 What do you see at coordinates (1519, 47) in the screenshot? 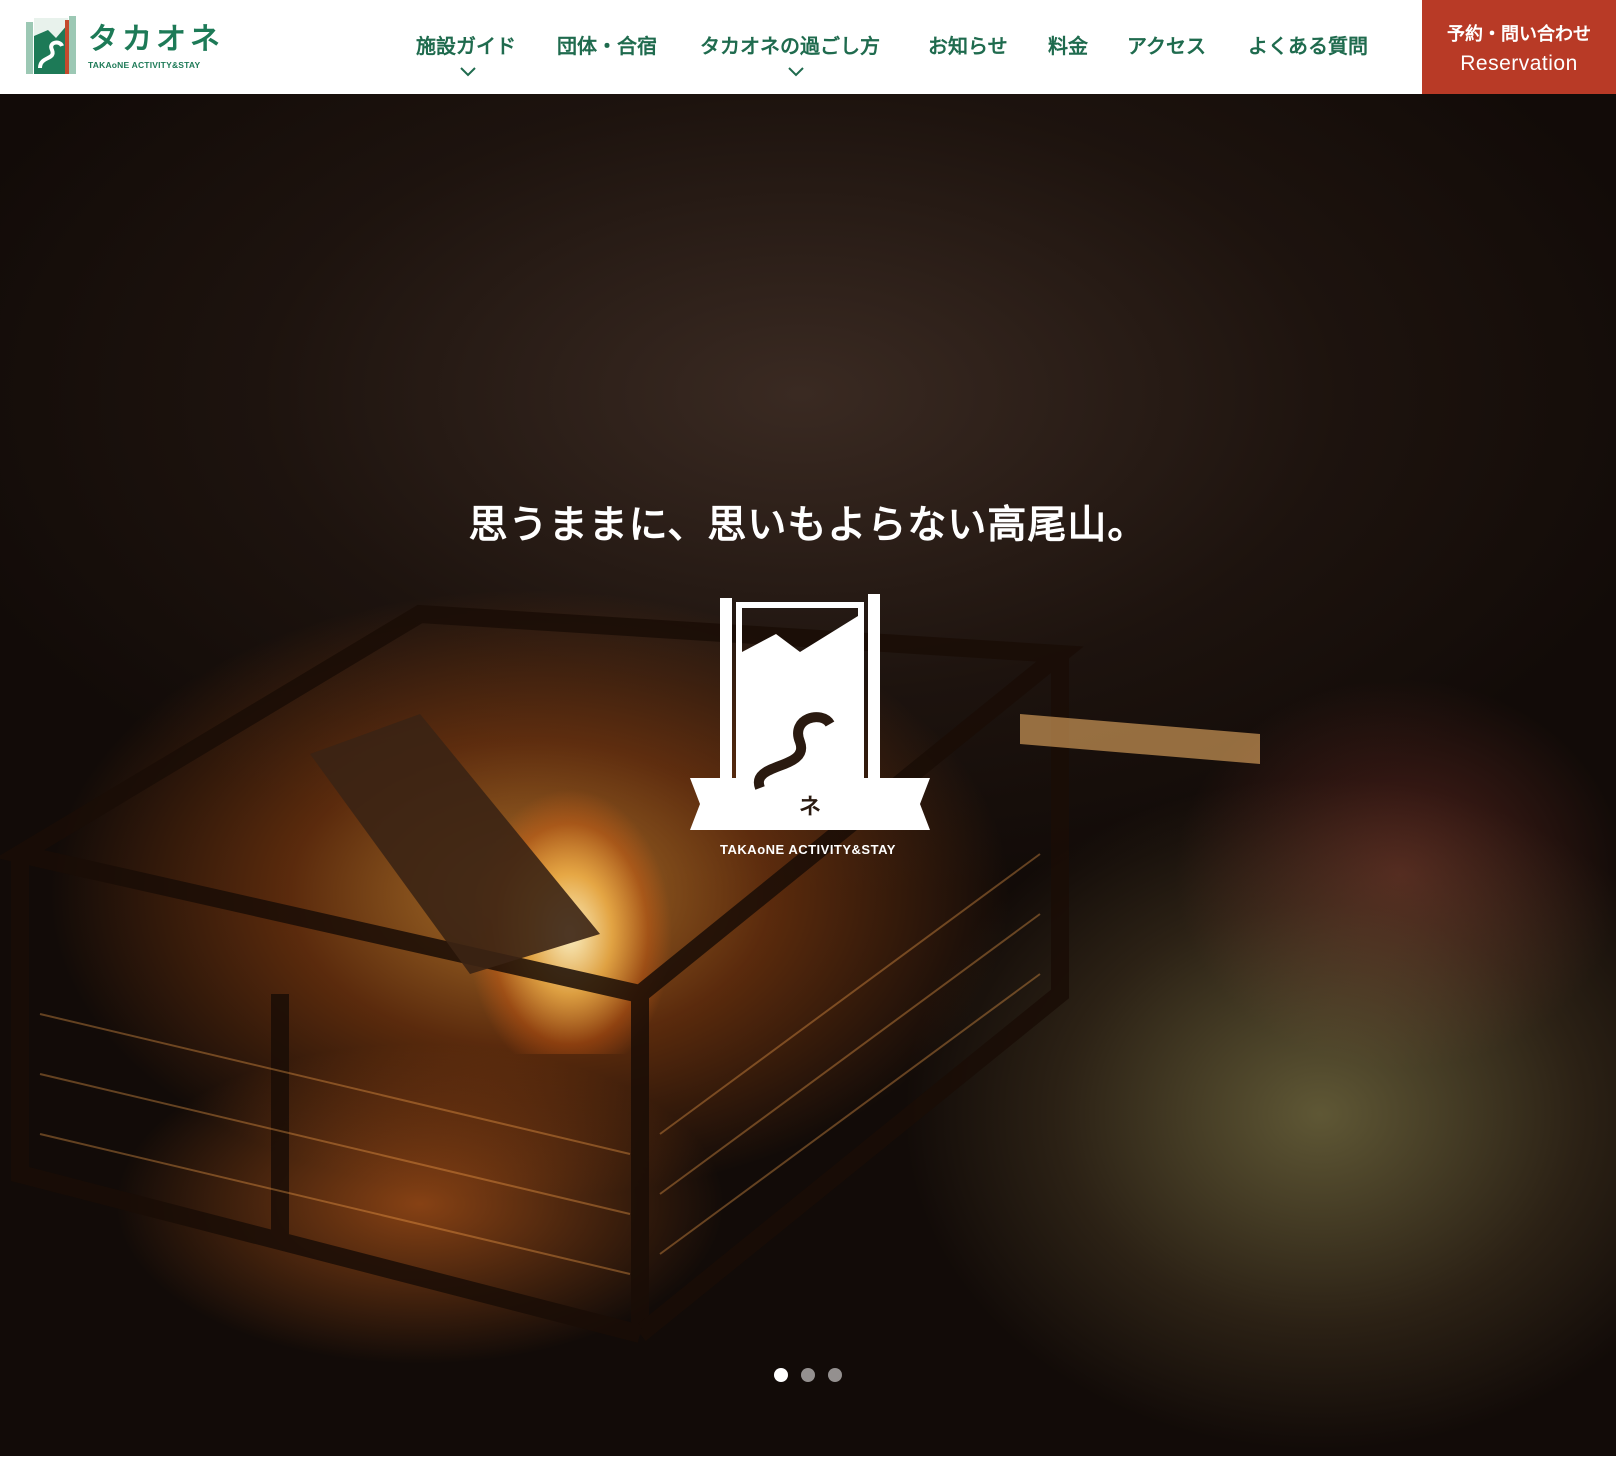
I see `reservation-button: 予約・問い合わせ Reservation` at bounding box center [1519, 47].